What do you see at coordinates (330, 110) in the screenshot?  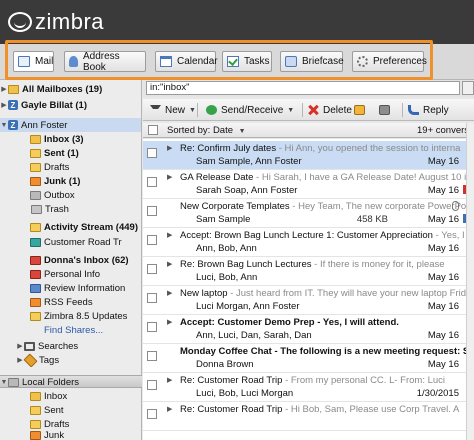 I see `delete-button: Delete` at bounding box center [330, 110].